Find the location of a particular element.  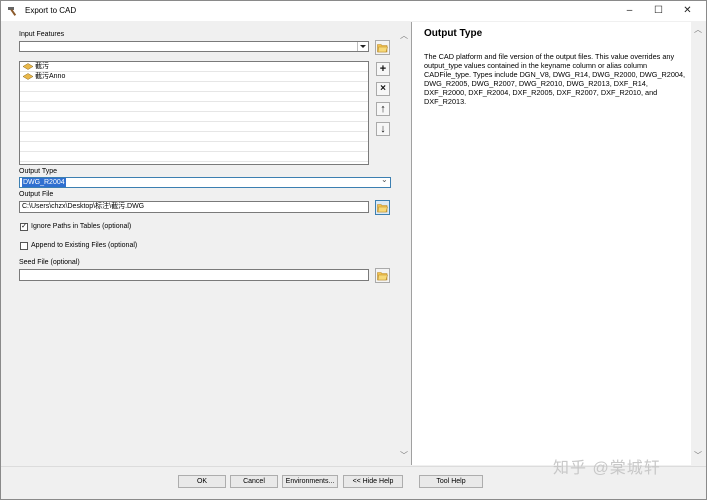

output-file-input: C:\Users\chzx\Desktop\标注\截污.DWG is located at coordinates (194, 207).